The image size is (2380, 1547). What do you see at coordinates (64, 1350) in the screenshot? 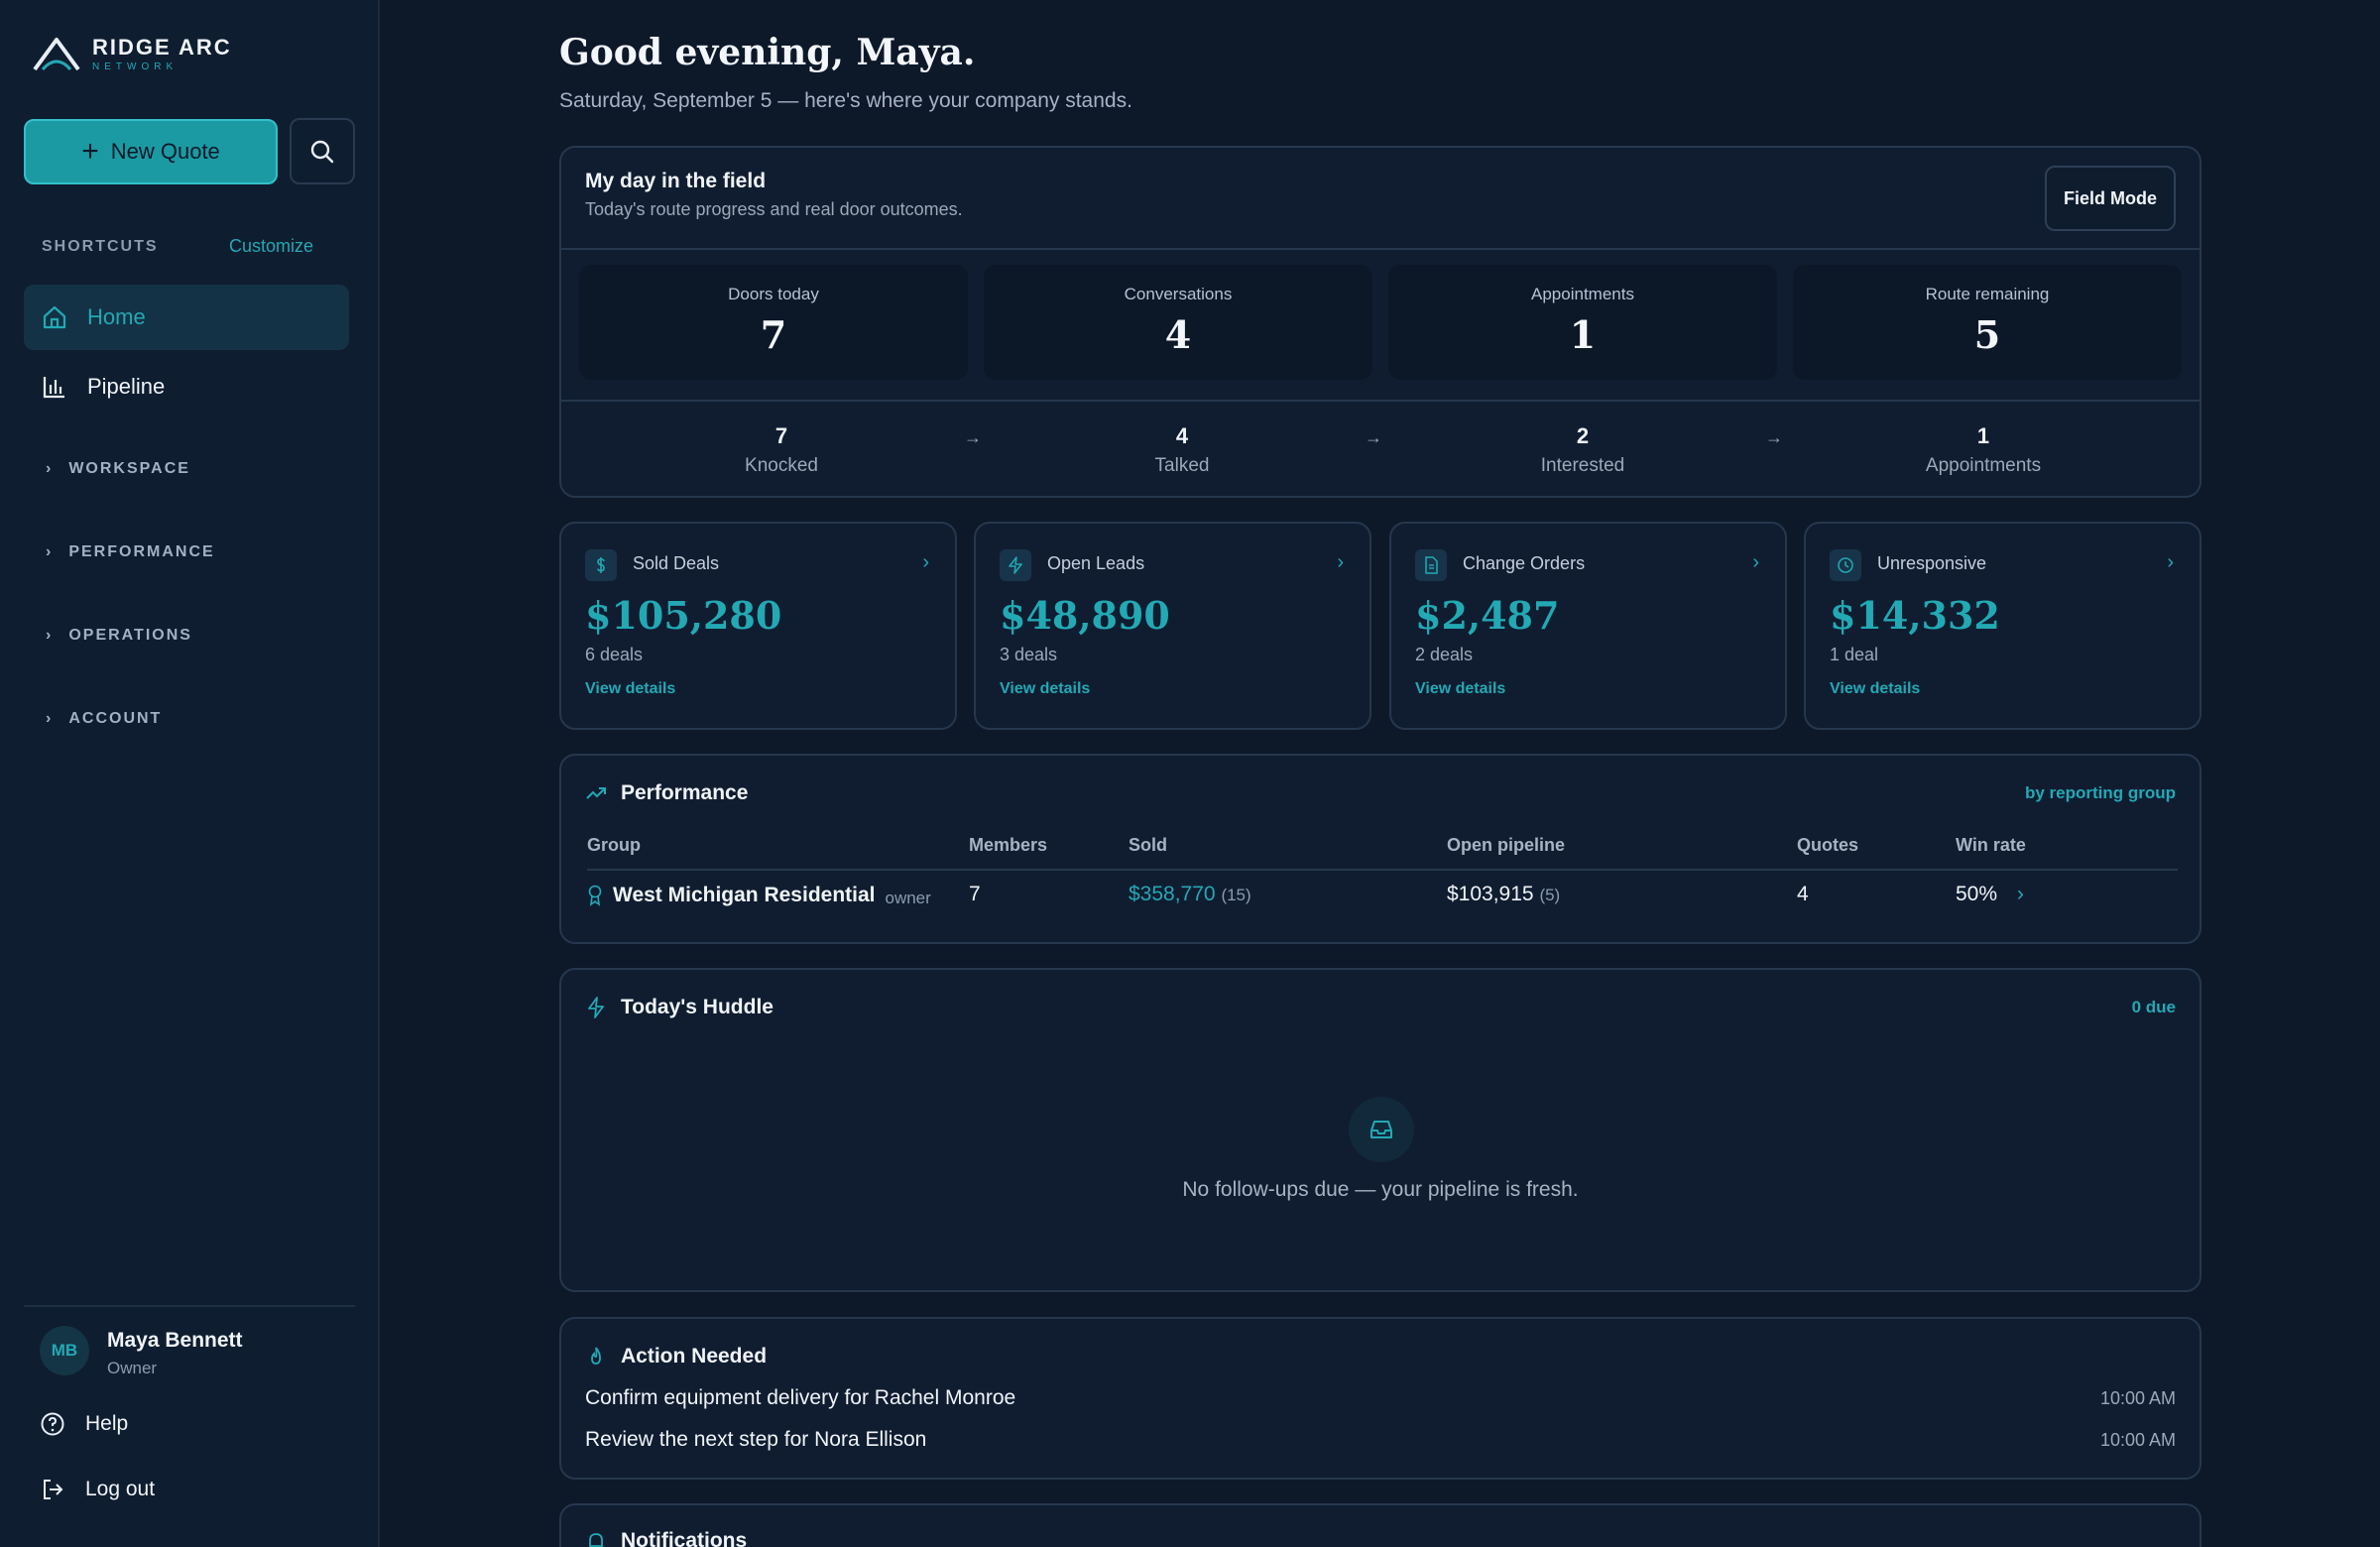
I see `avatar: MB` at bounding box center [64, 1350].